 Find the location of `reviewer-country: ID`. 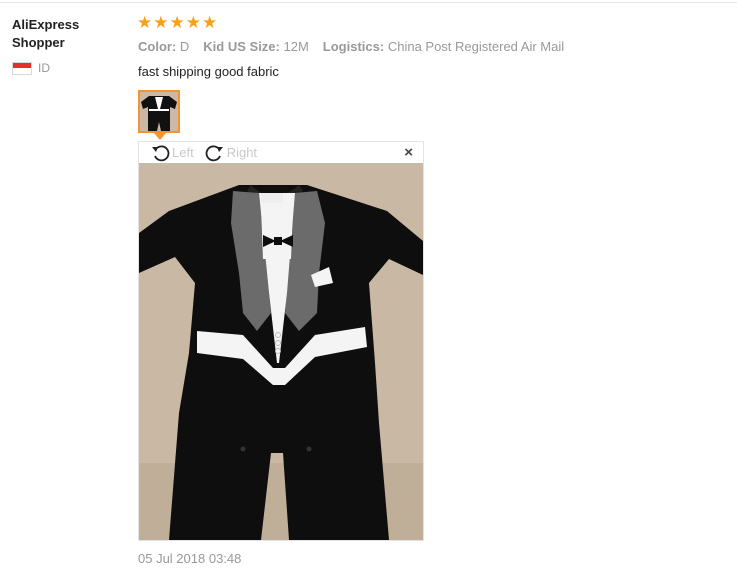

reviewer-country: ID is located at coordinates (31, 68).